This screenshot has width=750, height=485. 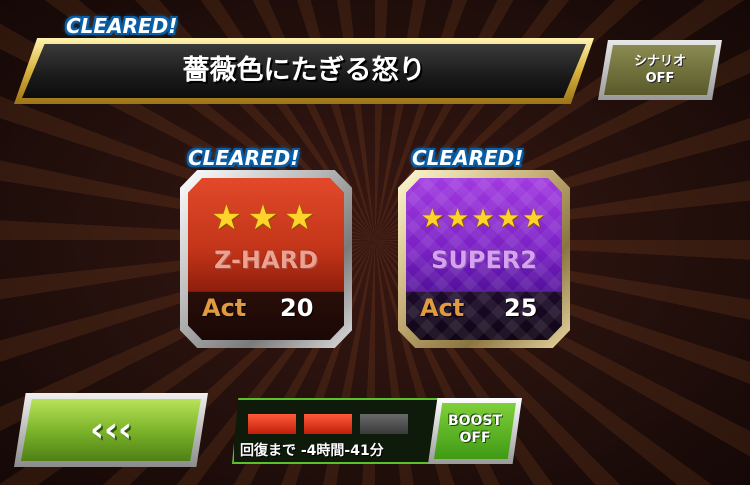 I want to click on back-chevrons-icon: ‹‹‹, so click(x=111, y=430).